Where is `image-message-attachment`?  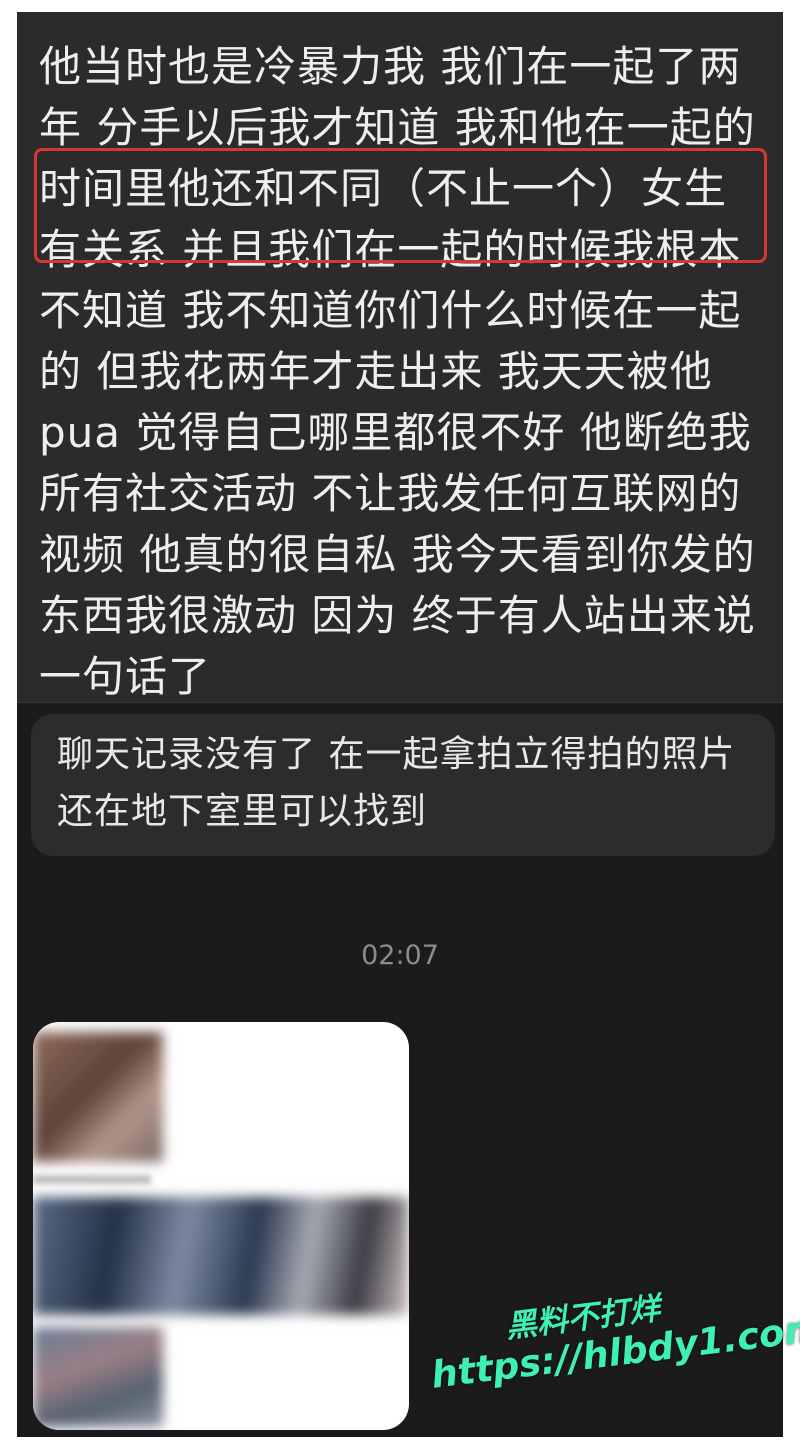 image-message-attachment is located at coordinates (221, 1226).